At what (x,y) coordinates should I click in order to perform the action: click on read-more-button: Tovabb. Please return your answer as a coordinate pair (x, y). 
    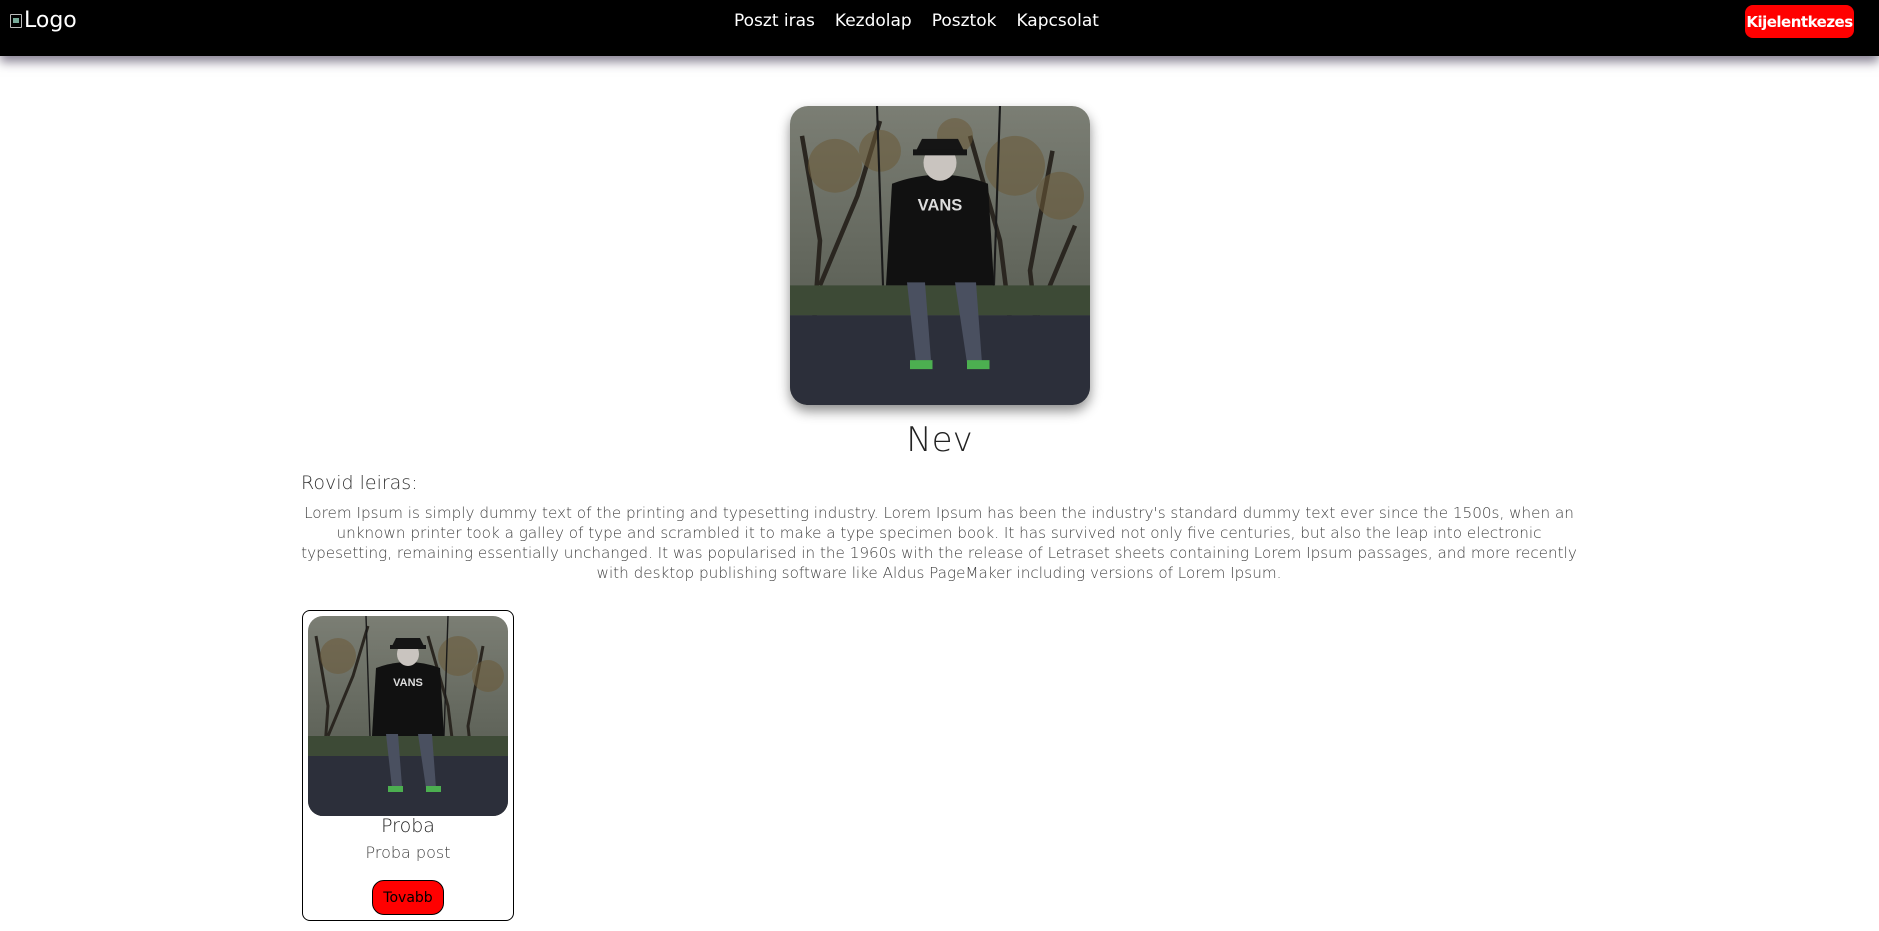
    Looking at the image, I should click on (408, 897).